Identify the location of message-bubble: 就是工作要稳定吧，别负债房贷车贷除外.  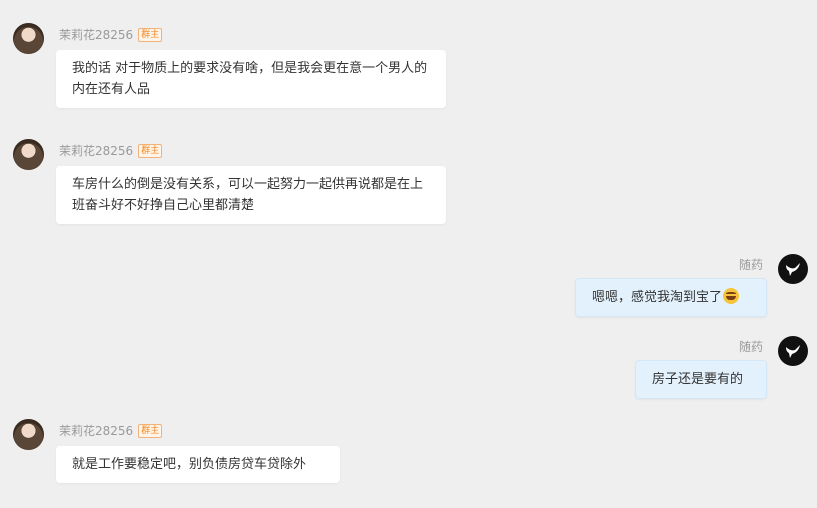
(198, 464).